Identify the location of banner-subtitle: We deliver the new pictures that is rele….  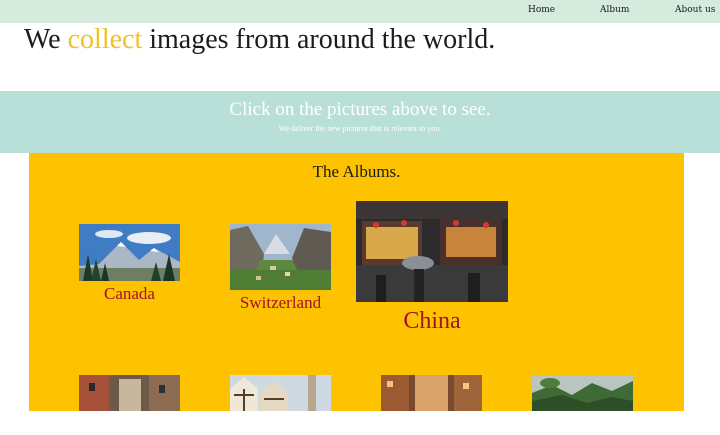
(360, 128).